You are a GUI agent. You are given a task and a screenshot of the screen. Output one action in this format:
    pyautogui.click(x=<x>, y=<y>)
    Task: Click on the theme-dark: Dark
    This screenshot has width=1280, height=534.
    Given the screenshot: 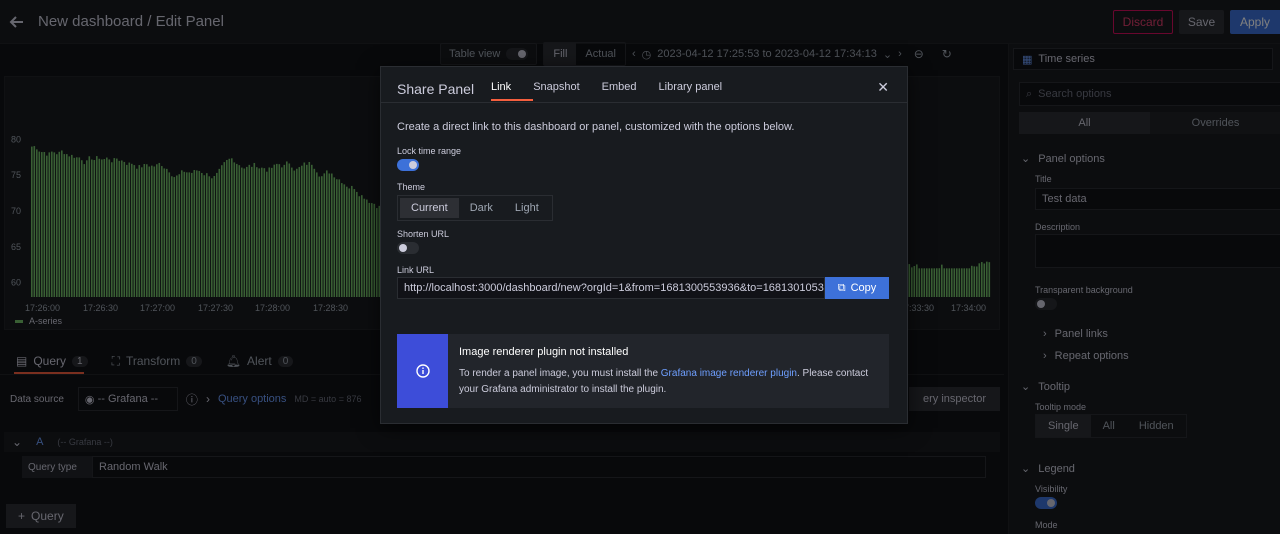 What is the action you would take?
    pyautogui.click(x=481, y=208)
    